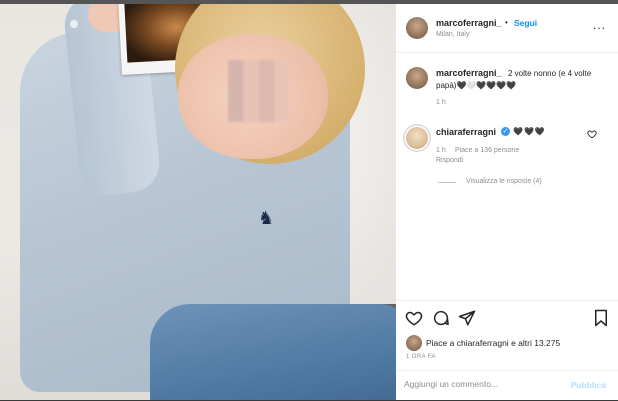 The width and height of the screenshot is (618, 401). Describe the element at coordinates (505, 131) in the screenshot. I see `verified-badge-icon: ✓` at that location.